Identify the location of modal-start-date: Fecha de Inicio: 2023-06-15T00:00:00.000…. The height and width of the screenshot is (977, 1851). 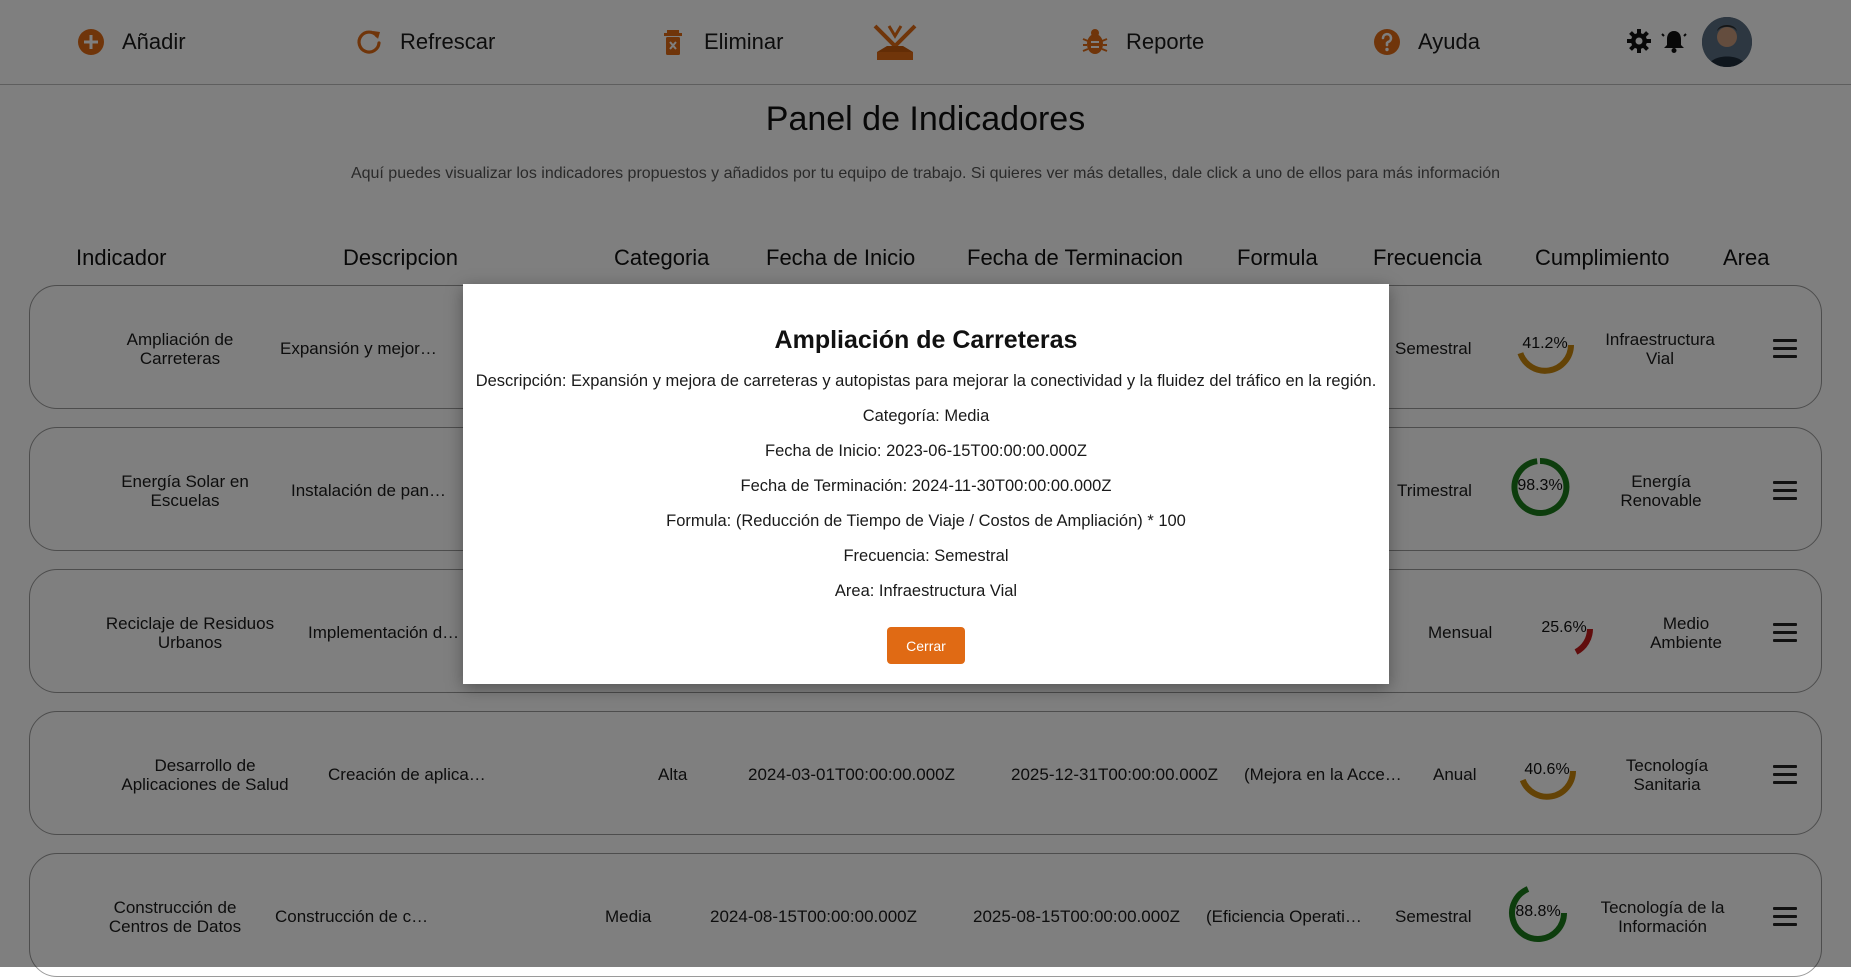
(926, 451).